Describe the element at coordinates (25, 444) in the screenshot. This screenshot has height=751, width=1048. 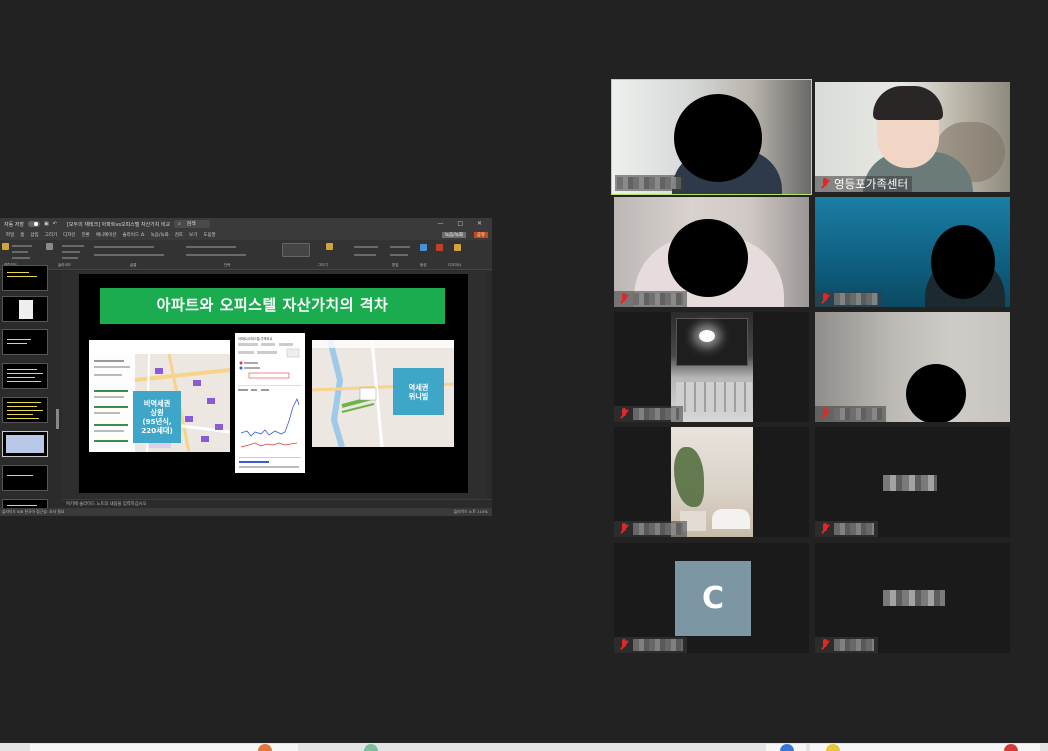
I see `slide-thumbnail-active` at that location.